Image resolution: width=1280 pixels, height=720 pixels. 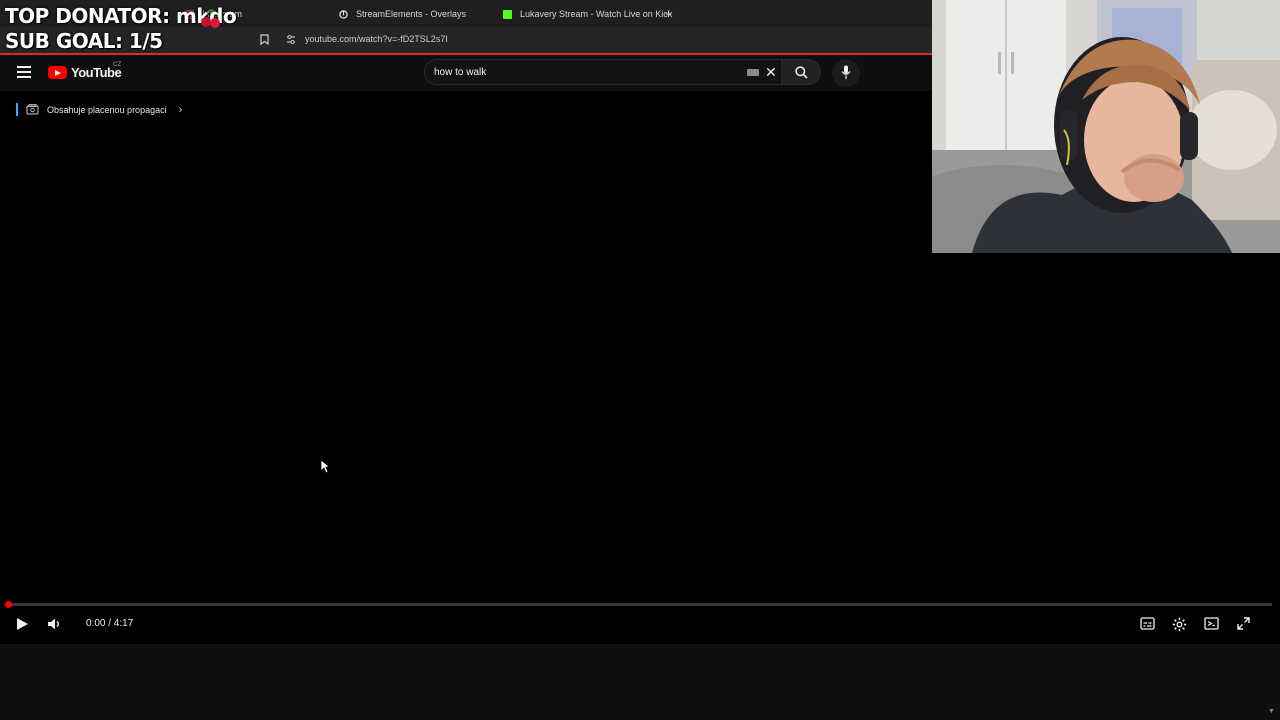 What do you see at coordinates (376, 39) in the screenshot?
I see `url-field: youtube.com/watch?v=-fD2TSL2s7I` at bounding box center [376, 39].